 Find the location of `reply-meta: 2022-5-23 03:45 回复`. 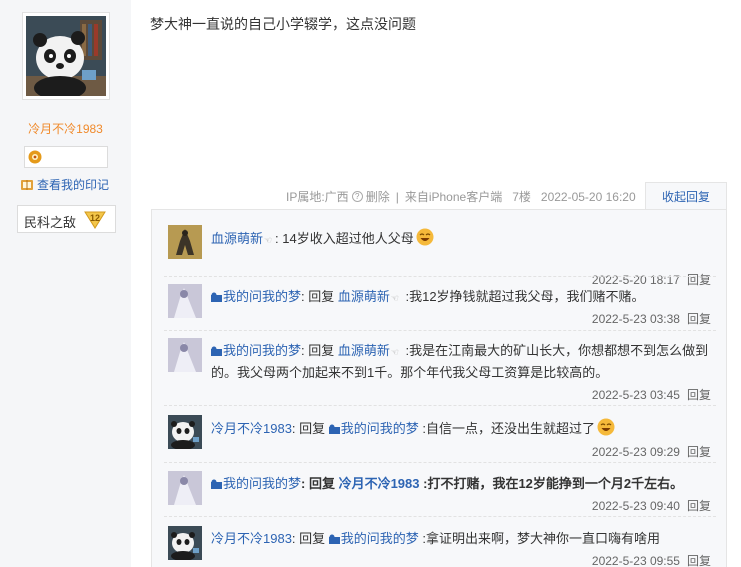

reply-meta: 2022-5-23 03:45 回复 is located at coordinates (651, 394).